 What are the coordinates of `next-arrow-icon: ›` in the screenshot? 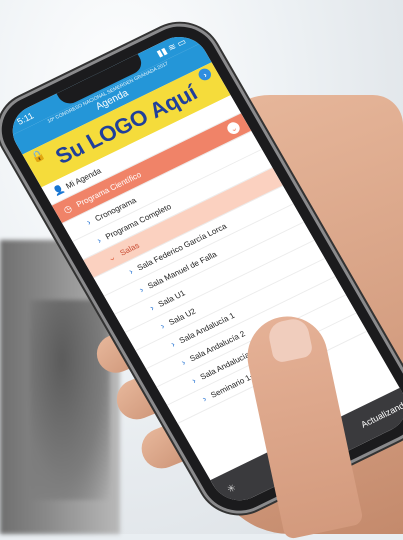 It's located at (205, 74).